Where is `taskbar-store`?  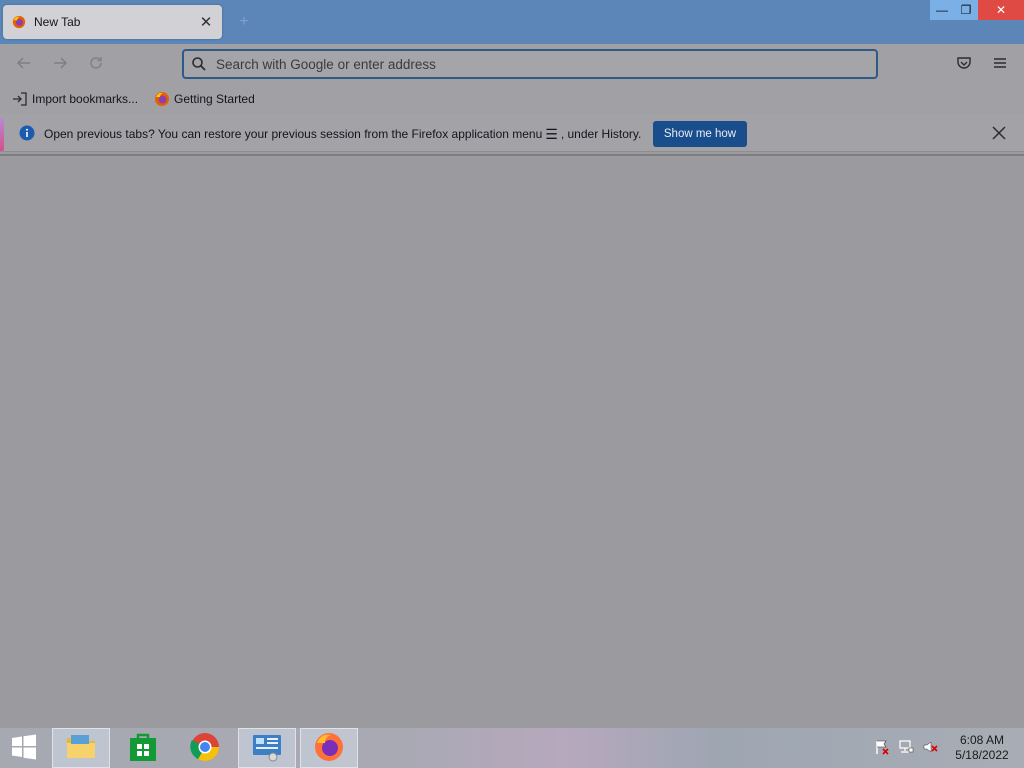
taskbar-store is located at coordinates (143, 748).